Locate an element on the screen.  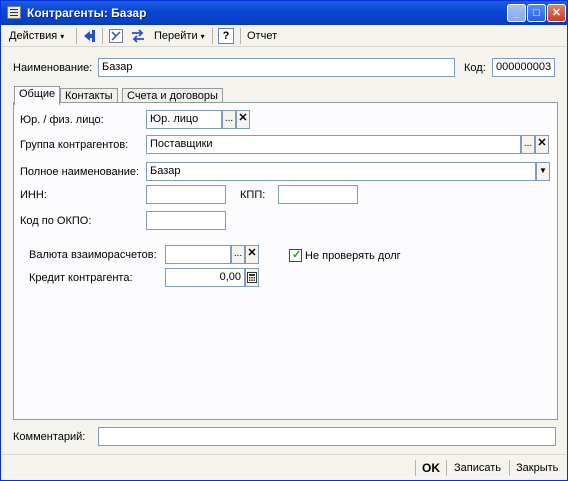
group-label: Группа контрагентов: is located at coordinates (74, 145).